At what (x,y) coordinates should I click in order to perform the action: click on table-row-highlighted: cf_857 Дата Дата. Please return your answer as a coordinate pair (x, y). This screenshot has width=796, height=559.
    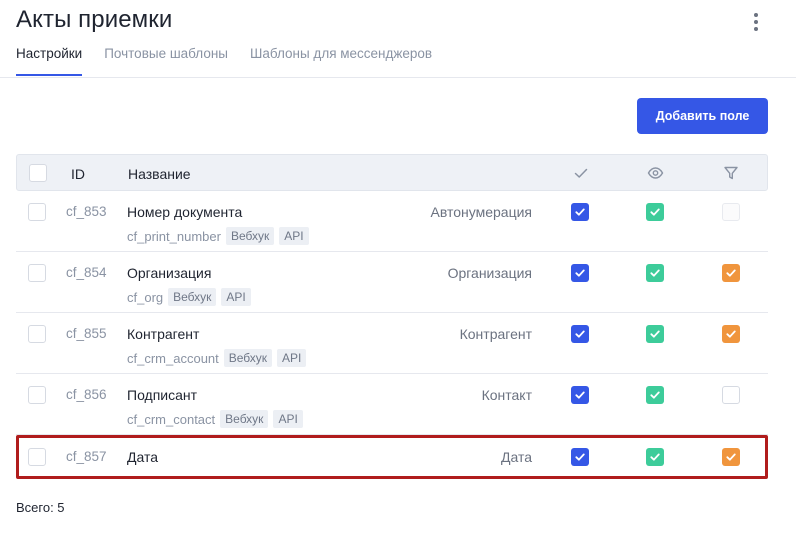
    Looking at the image, I should click on (392, 457).